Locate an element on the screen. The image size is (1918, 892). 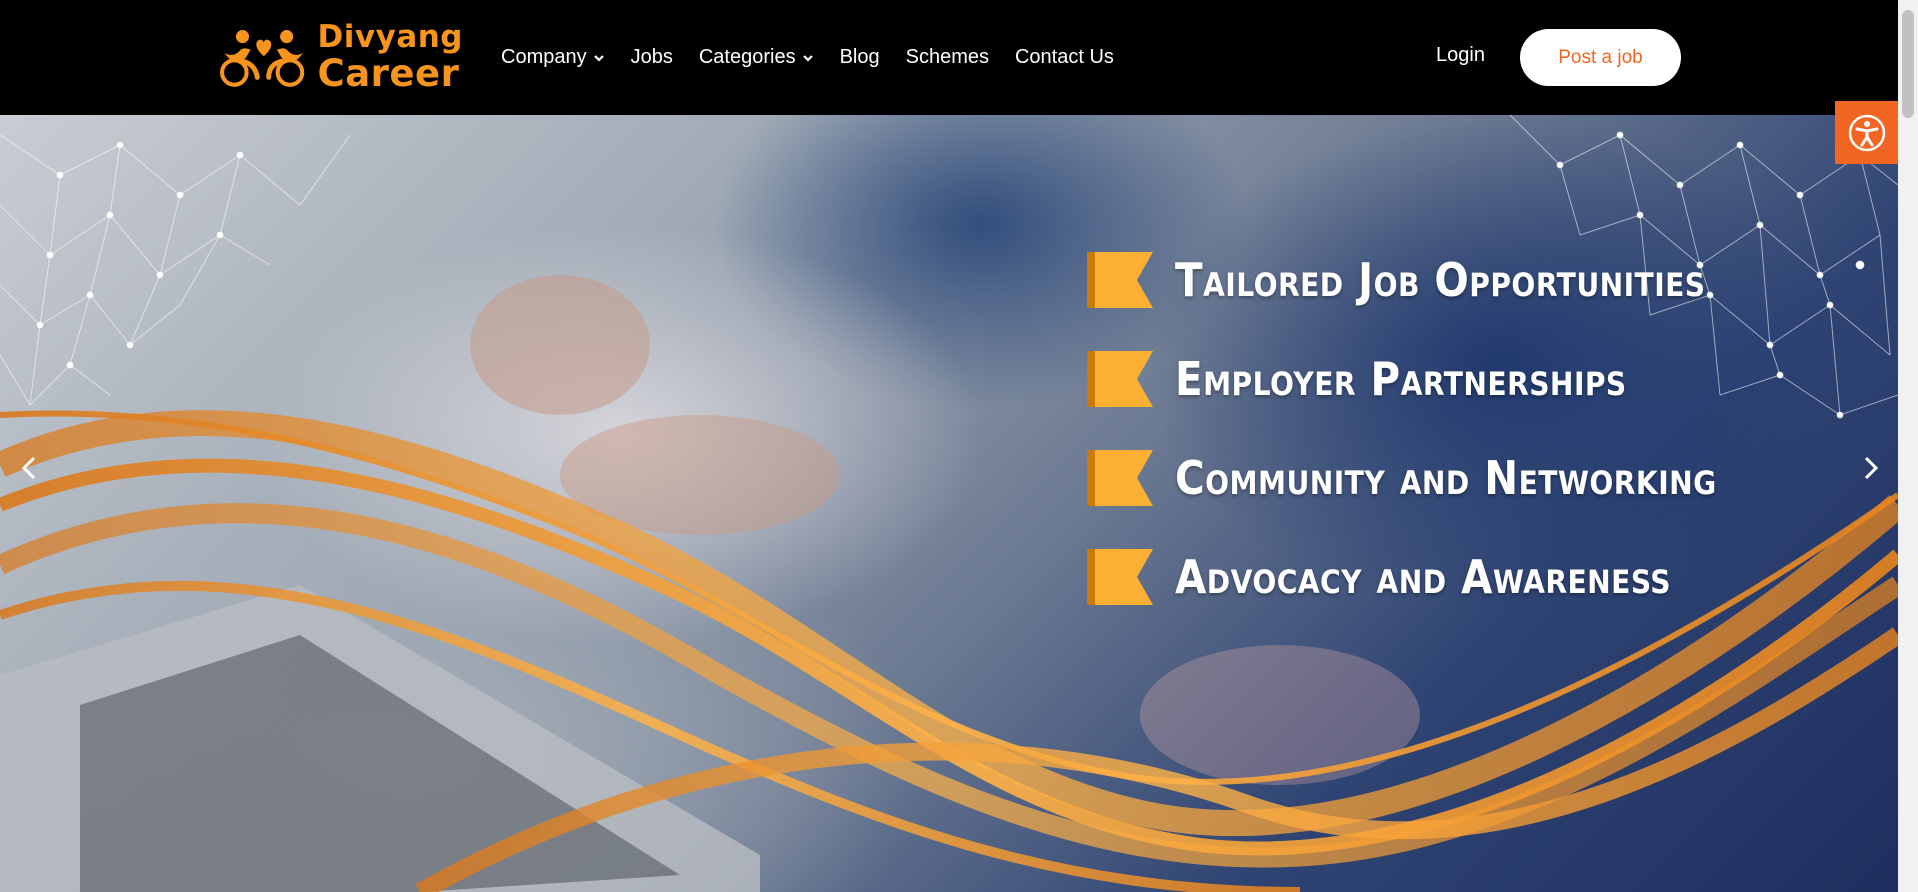
post-a-job-label: Post a job is located at coordinates (1600, 57).